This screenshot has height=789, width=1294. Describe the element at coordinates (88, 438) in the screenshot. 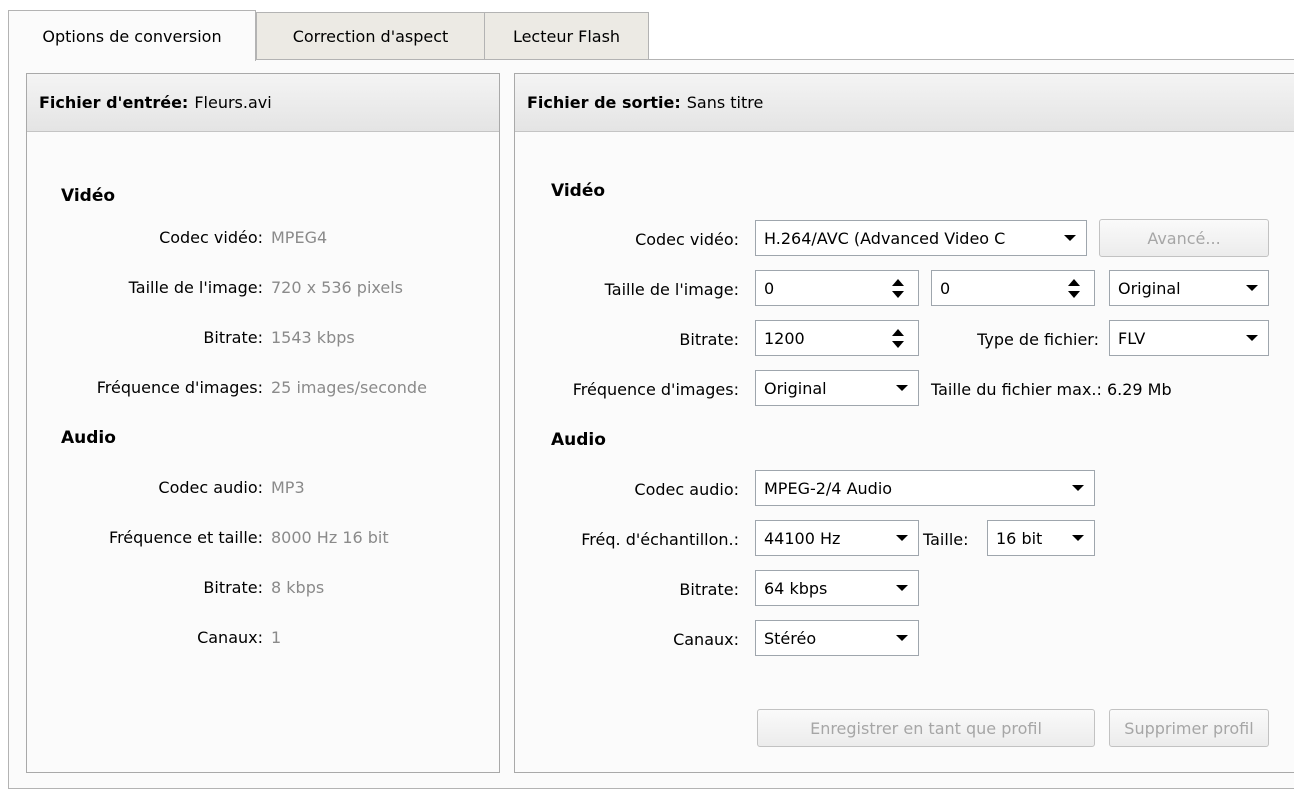

I see `input-audio-section: Audio` at that location.